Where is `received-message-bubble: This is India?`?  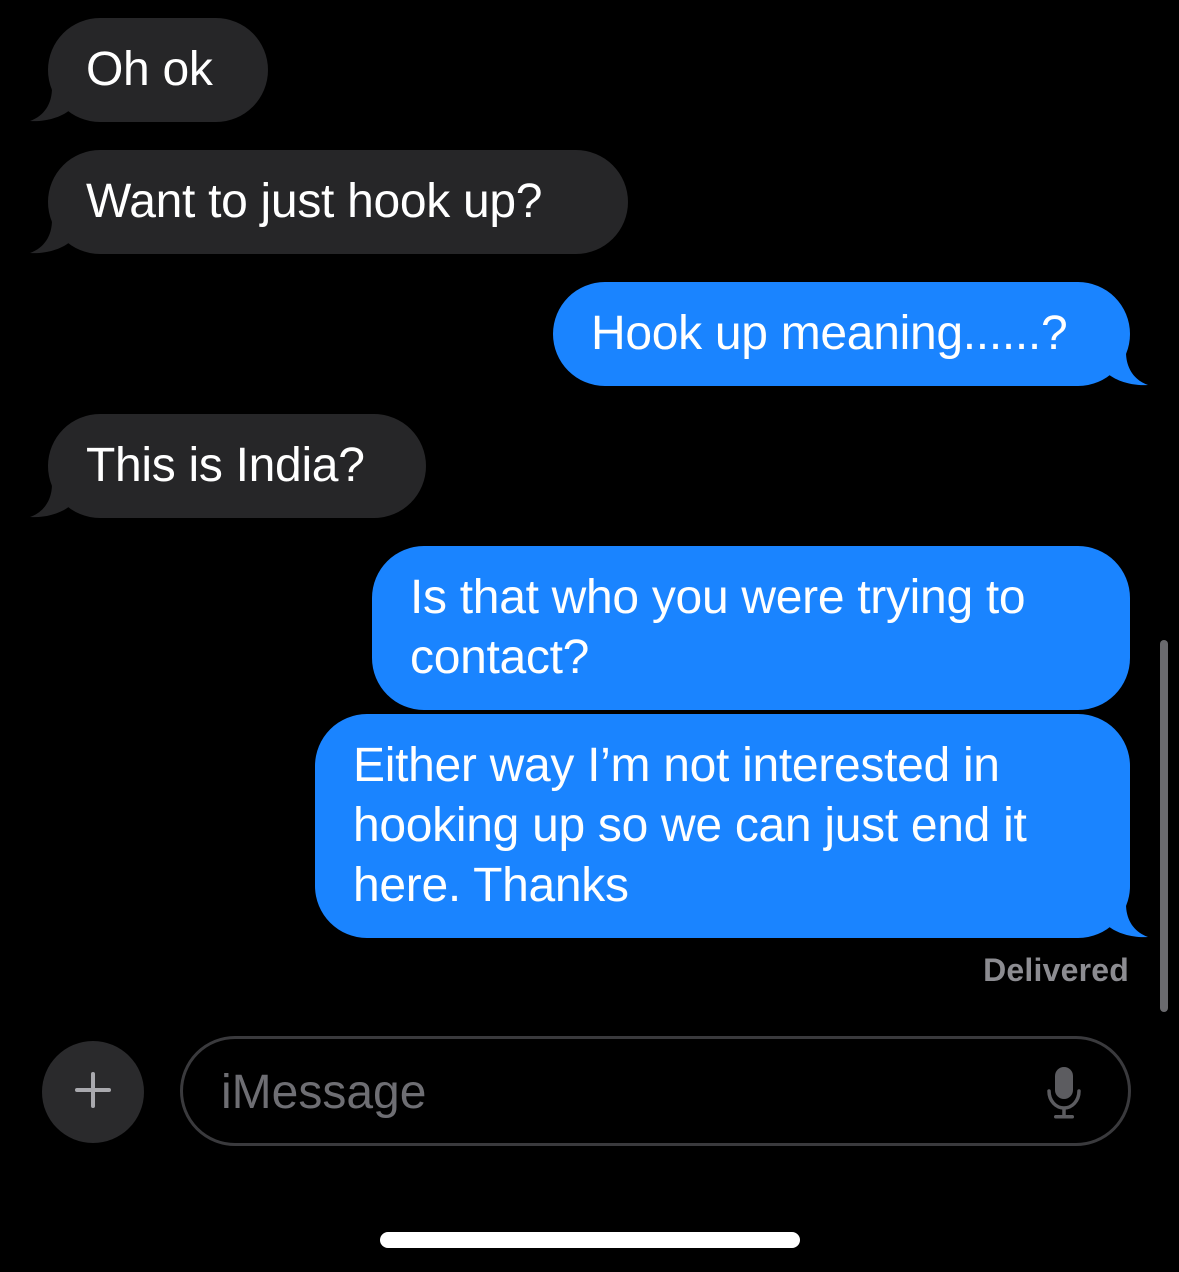 received-message-bubble: This is India? is located at coordinates (237, 466).